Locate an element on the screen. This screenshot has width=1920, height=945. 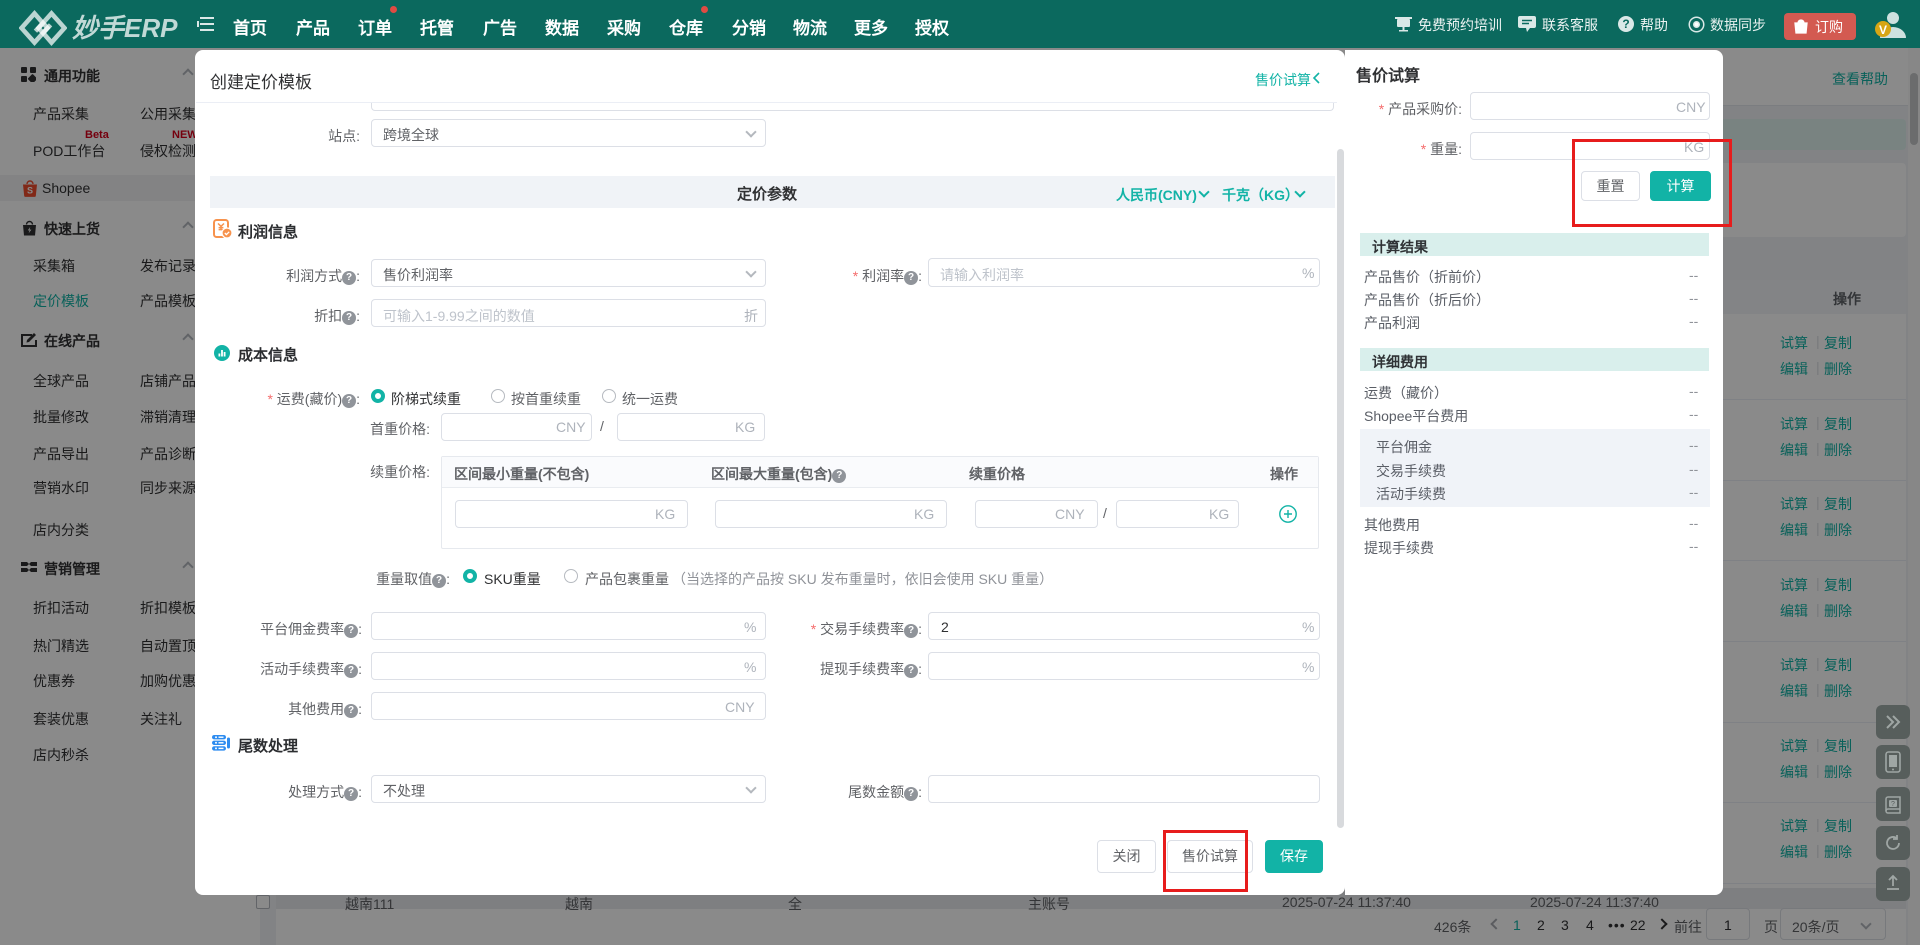
svg-text: V is located at coordinates (1883, 30).